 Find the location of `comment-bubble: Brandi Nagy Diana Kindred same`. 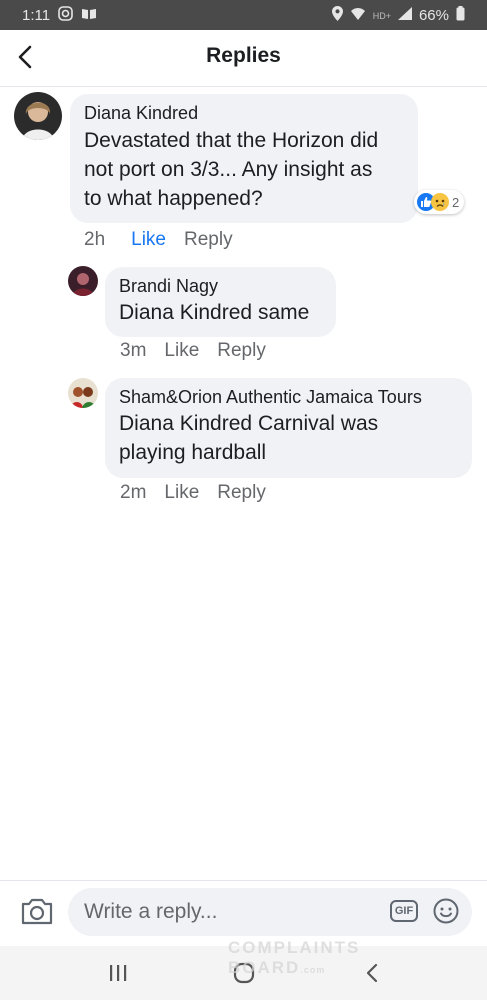

comment-bubble: Brandi Nagy Diana Kindred same is located at coordinates (220, 302).